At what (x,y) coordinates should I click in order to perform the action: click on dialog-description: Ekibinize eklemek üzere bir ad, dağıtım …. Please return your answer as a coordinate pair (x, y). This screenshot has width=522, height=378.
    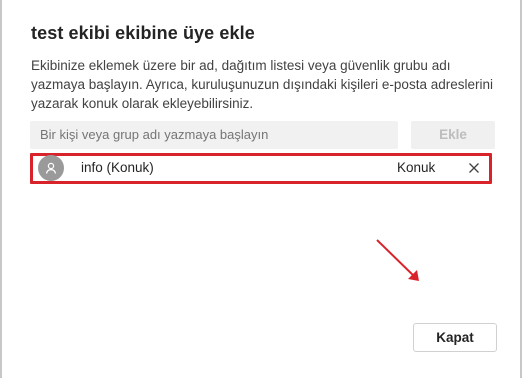
    Looking at the image, I should click on (262, 84).